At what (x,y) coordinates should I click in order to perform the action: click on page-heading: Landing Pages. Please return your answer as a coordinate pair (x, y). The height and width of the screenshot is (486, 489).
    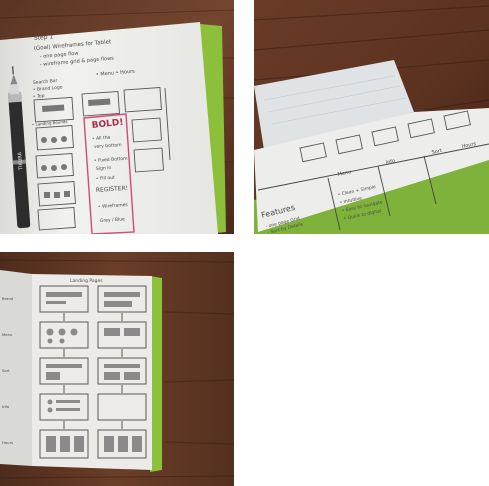
    Looking at the image, I should click on (86, 281).